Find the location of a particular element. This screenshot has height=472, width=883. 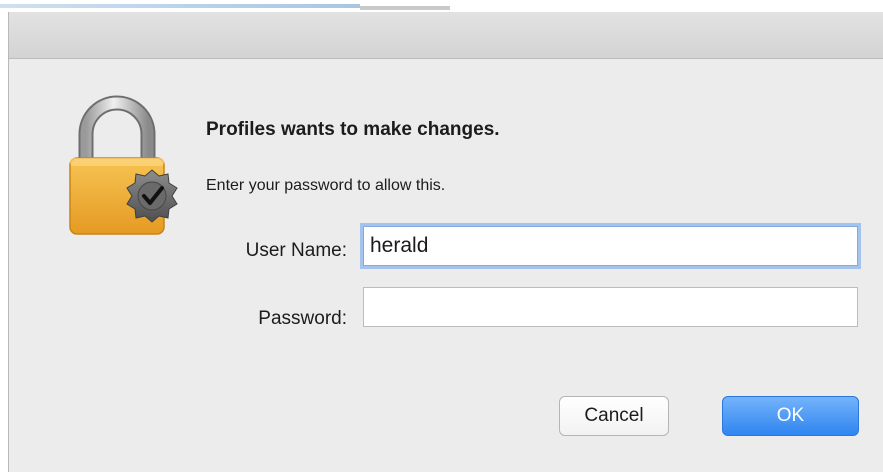

dialog-titlebar is located at coordinates (446, 35).